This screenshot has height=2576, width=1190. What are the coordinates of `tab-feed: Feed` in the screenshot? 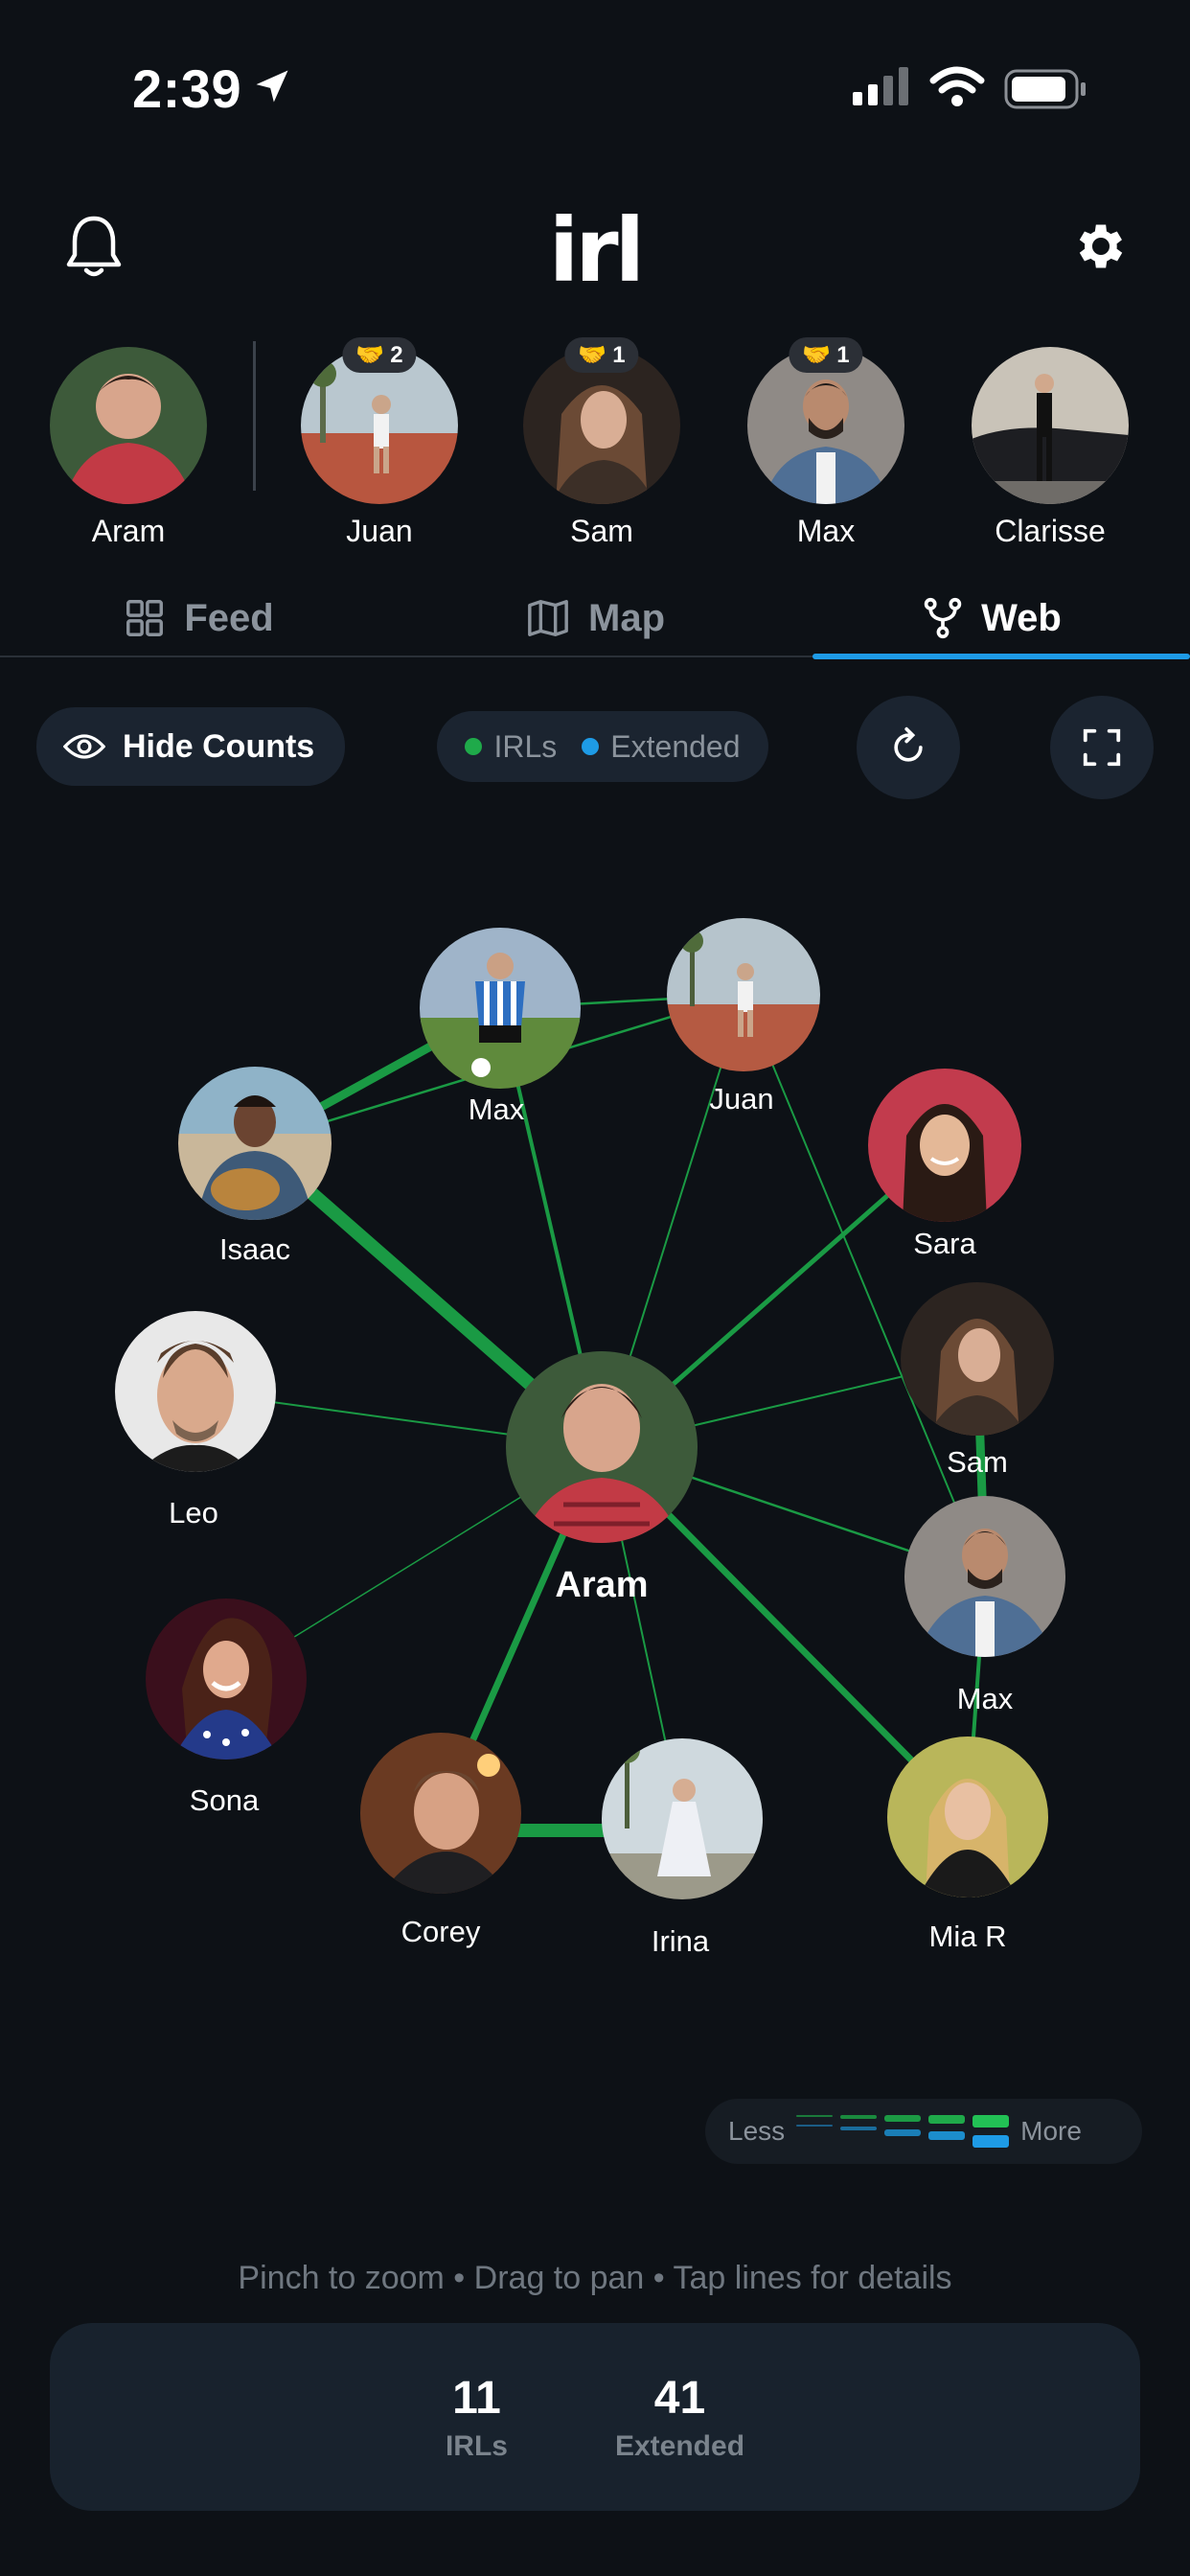 It's located at (199, 619).